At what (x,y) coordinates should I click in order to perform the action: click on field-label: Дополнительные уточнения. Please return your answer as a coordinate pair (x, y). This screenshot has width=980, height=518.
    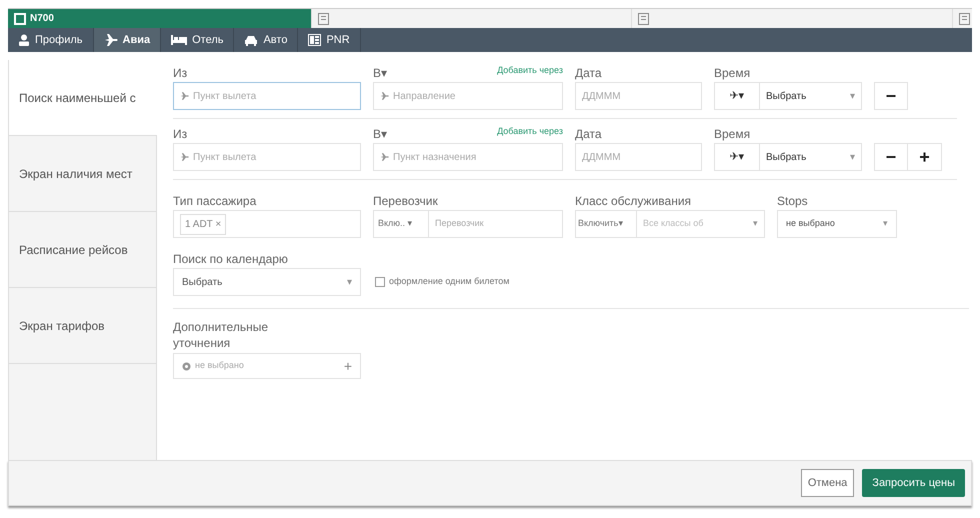
    Looking at the image, I should click on (221, 335).